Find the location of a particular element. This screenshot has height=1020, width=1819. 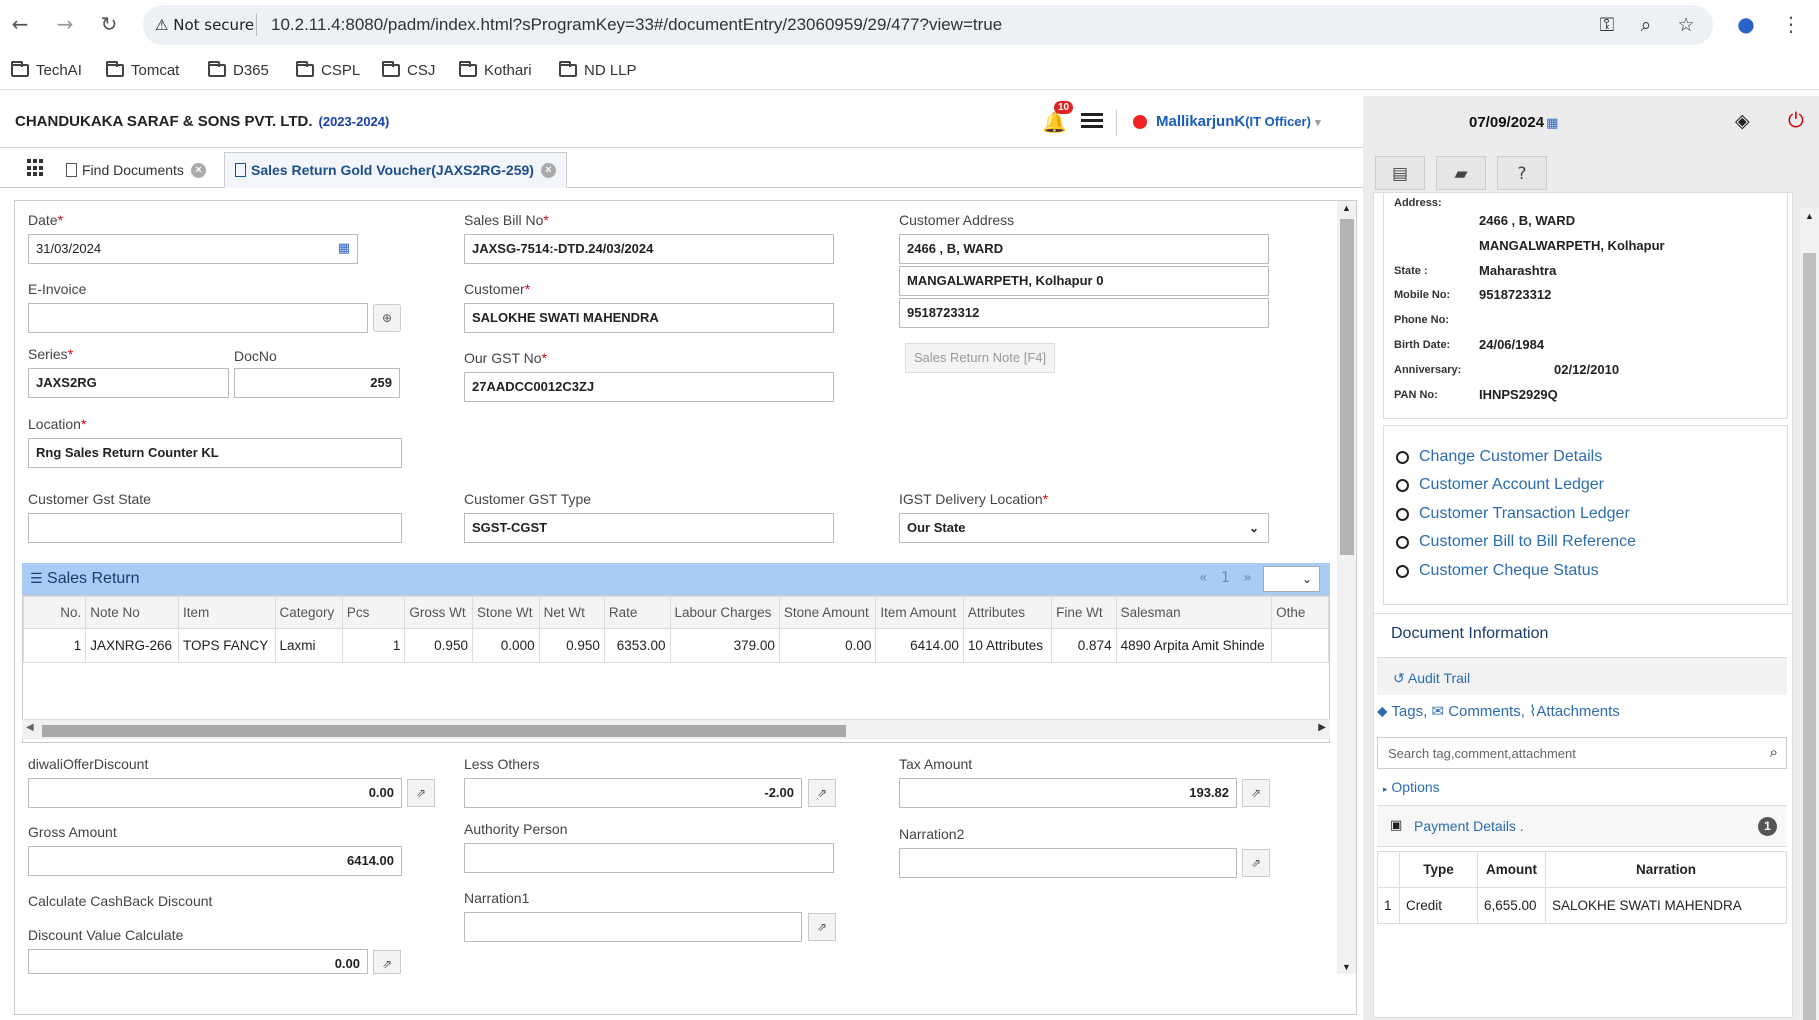

col-category: Category is located at coordinates (308, 612).